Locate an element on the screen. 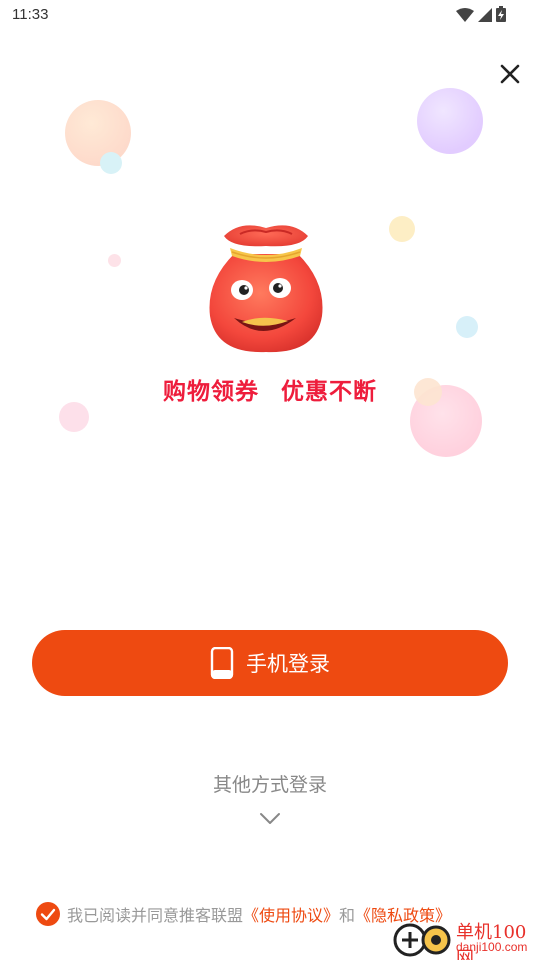 This screenshot has width=540, height=960. terms-link: 《使用协议》 is located at coordinates (291, 914).